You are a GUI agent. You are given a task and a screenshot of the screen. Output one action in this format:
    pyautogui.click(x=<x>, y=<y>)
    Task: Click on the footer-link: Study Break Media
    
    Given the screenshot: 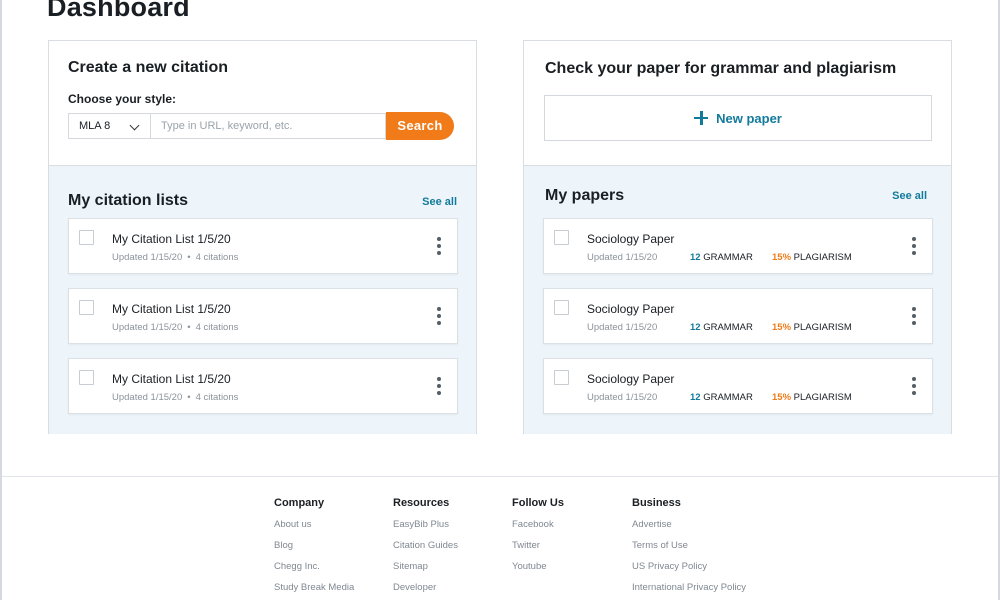 What is the action you would take?
    pyautogui.click(x=314, y=591)
    